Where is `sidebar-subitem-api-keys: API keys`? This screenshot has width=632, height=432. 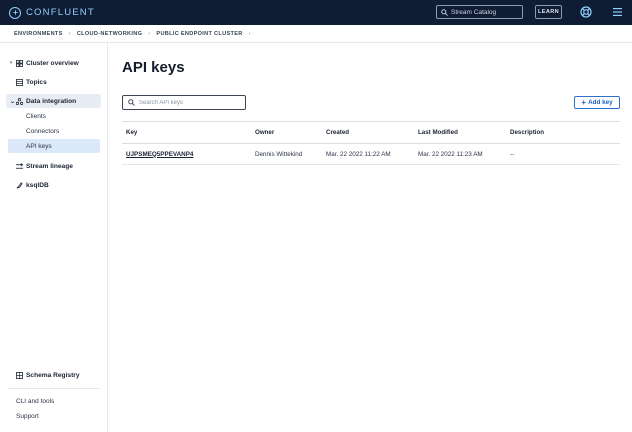
sidebar-subitem-api-keys: API keys is located at coordinates (54, 146).